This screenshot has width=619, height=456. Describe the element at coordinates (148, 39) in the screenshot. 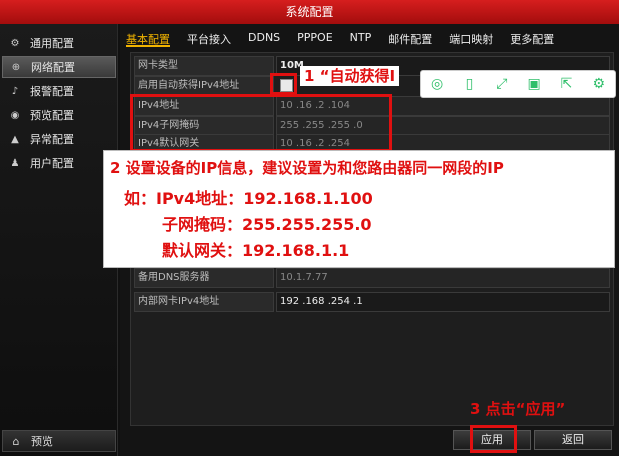

I see `tab-basic: 基本配置` at that location.